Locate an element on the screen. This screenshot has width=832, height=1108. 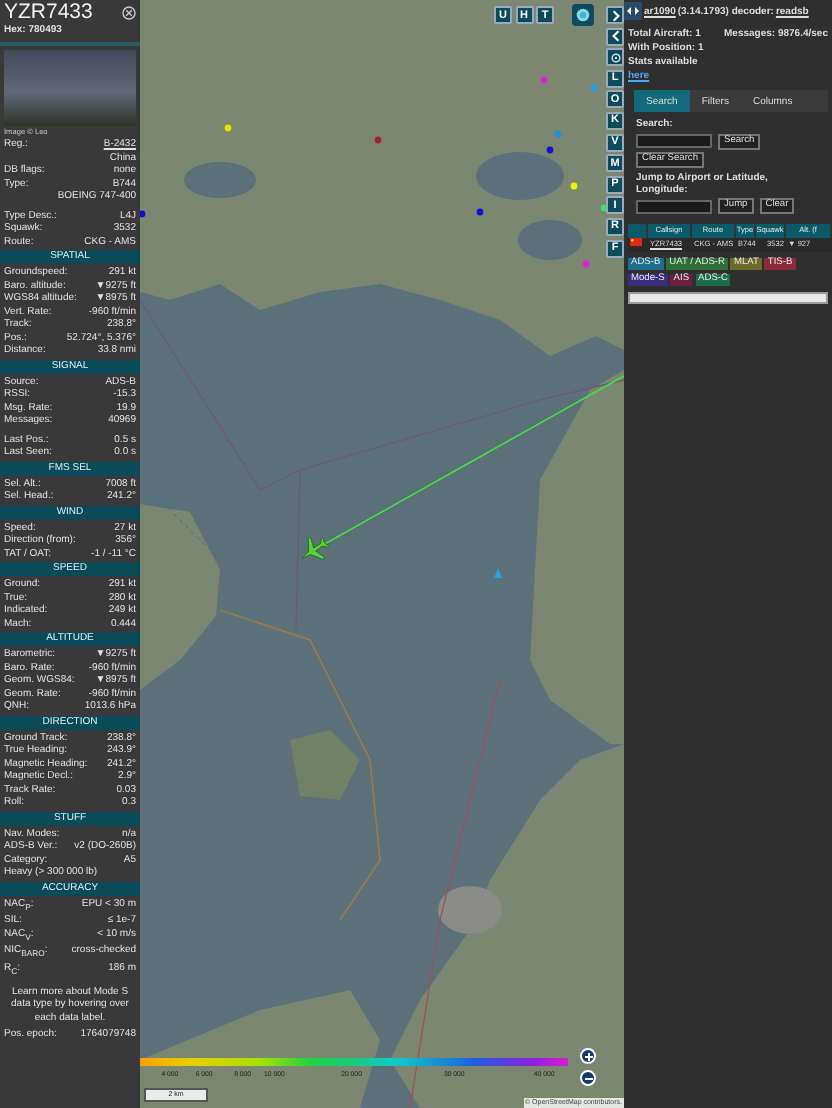
aircraft-callsign: YZR7433 is located at coordinates (48, 13).